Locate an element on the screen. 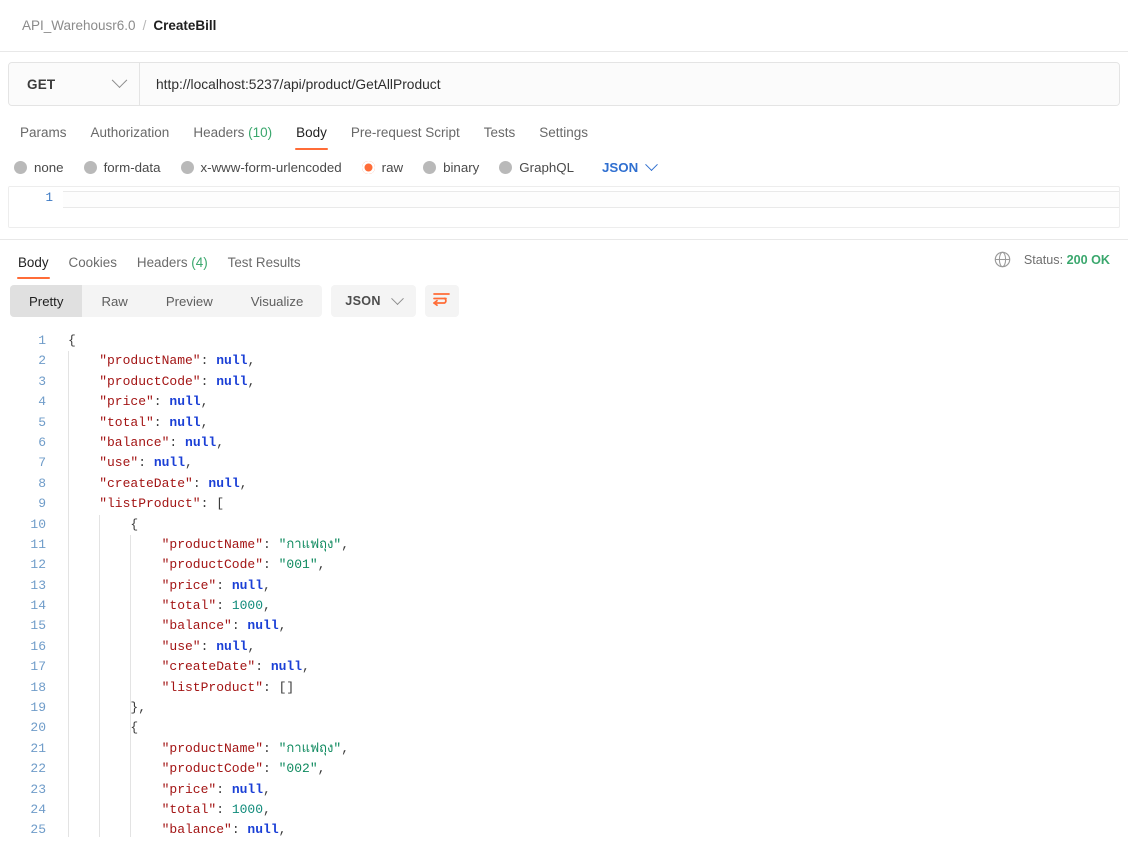  tab-params-label: Params is located at coordinates (43, 132).